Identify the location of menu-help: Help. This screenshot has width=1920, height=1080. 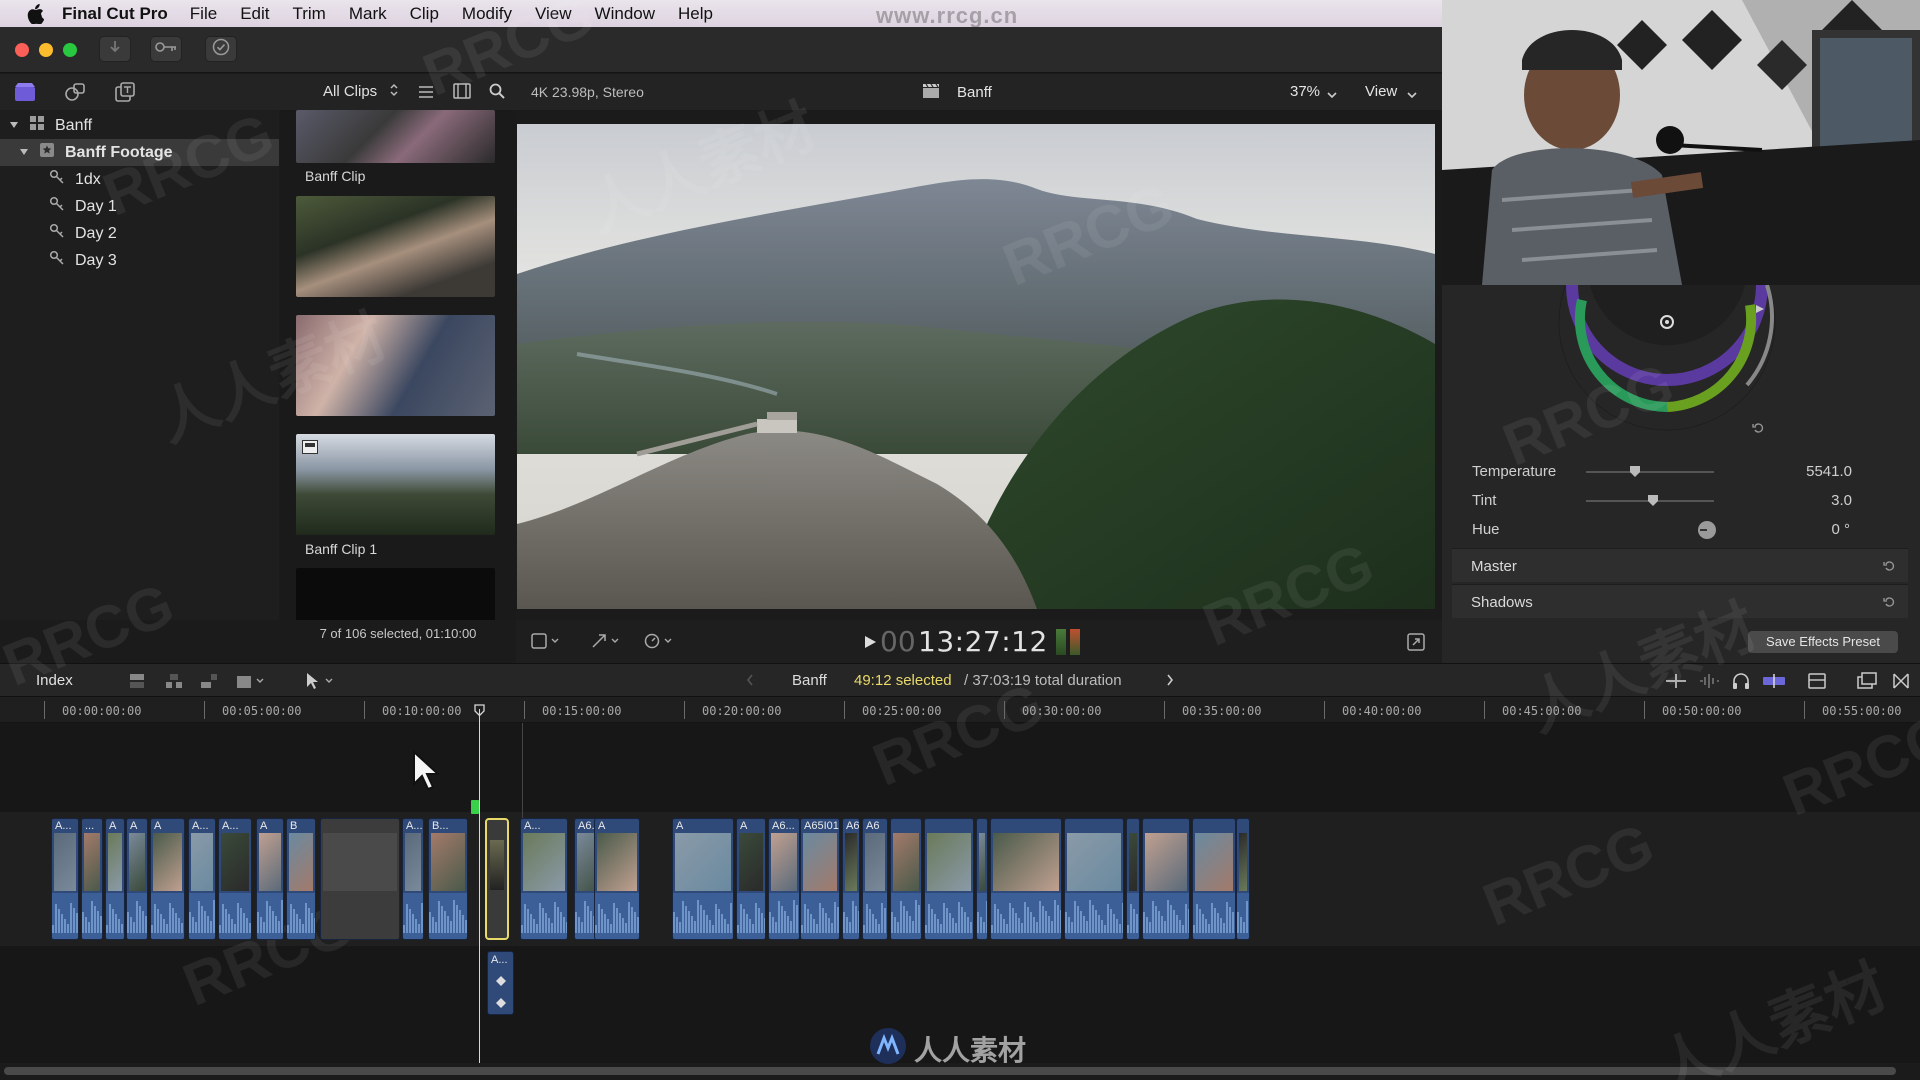
(695, 14).